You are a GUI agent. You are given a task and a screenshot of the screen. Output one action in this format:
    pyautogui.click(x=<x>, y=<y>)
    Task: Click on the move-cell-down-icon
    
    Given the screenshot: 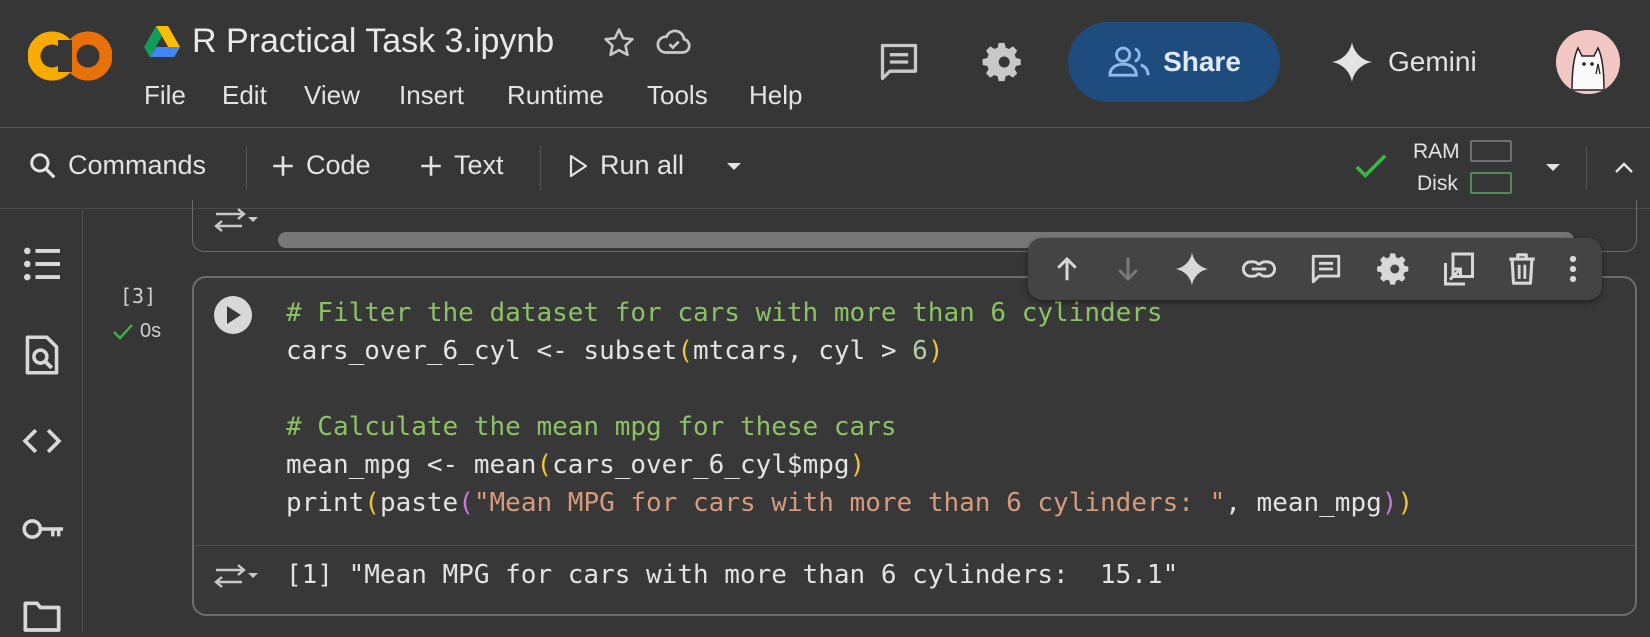 What is the action you would take?
    pyautogui.click(x=1128, y=269)
    